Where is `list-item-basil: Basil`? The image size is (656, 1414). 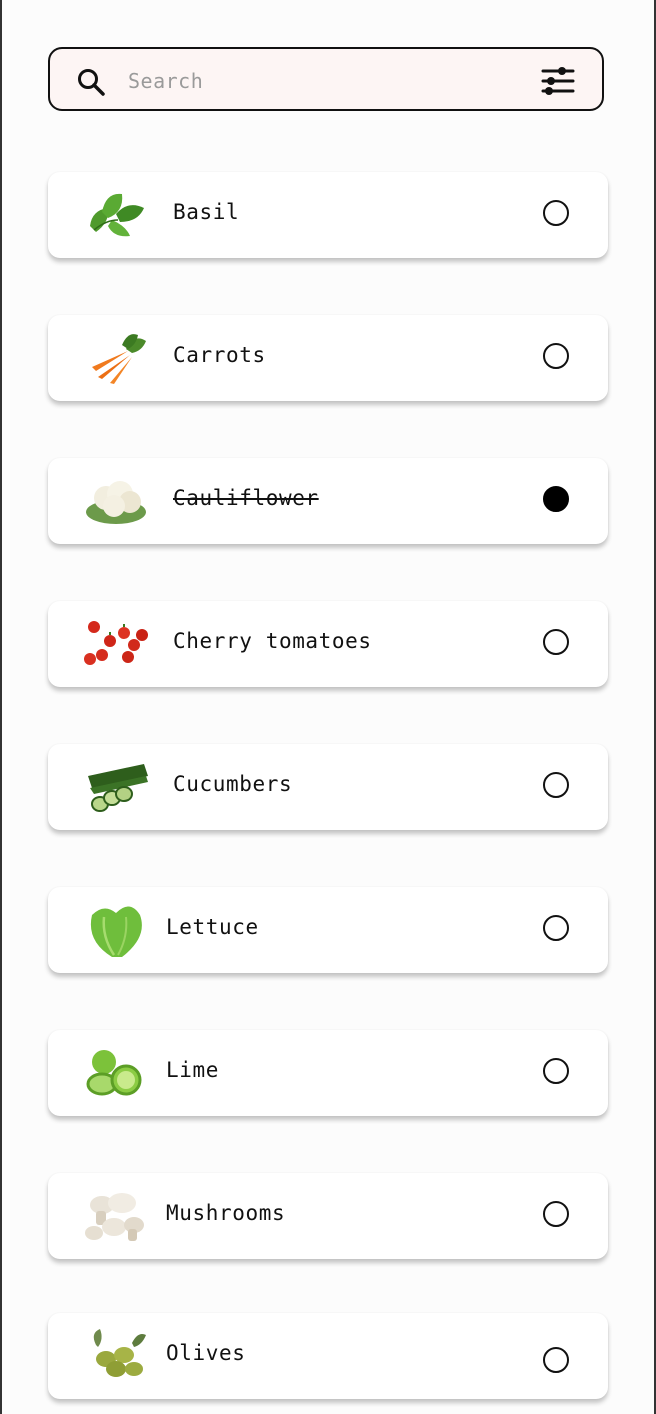
list-item-basil: Basil is located at coordinates (328, 215).